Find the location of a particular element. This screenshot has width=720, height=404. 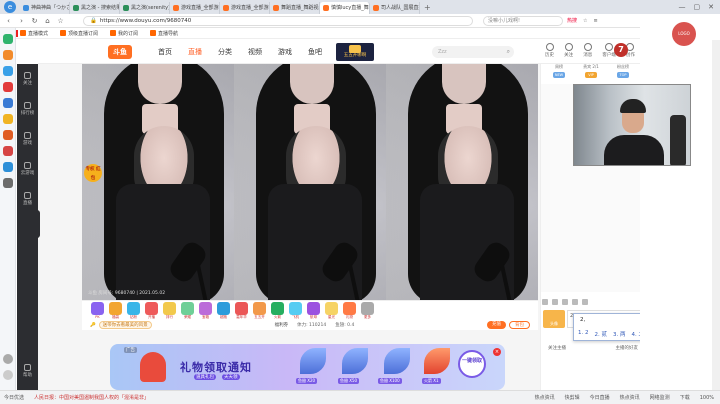

history-button: 历史 is located at coordinates (549, 50).